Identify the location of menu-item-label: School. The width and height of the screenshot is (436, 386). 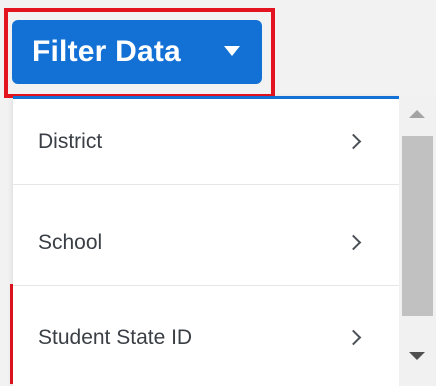
(70, 242).